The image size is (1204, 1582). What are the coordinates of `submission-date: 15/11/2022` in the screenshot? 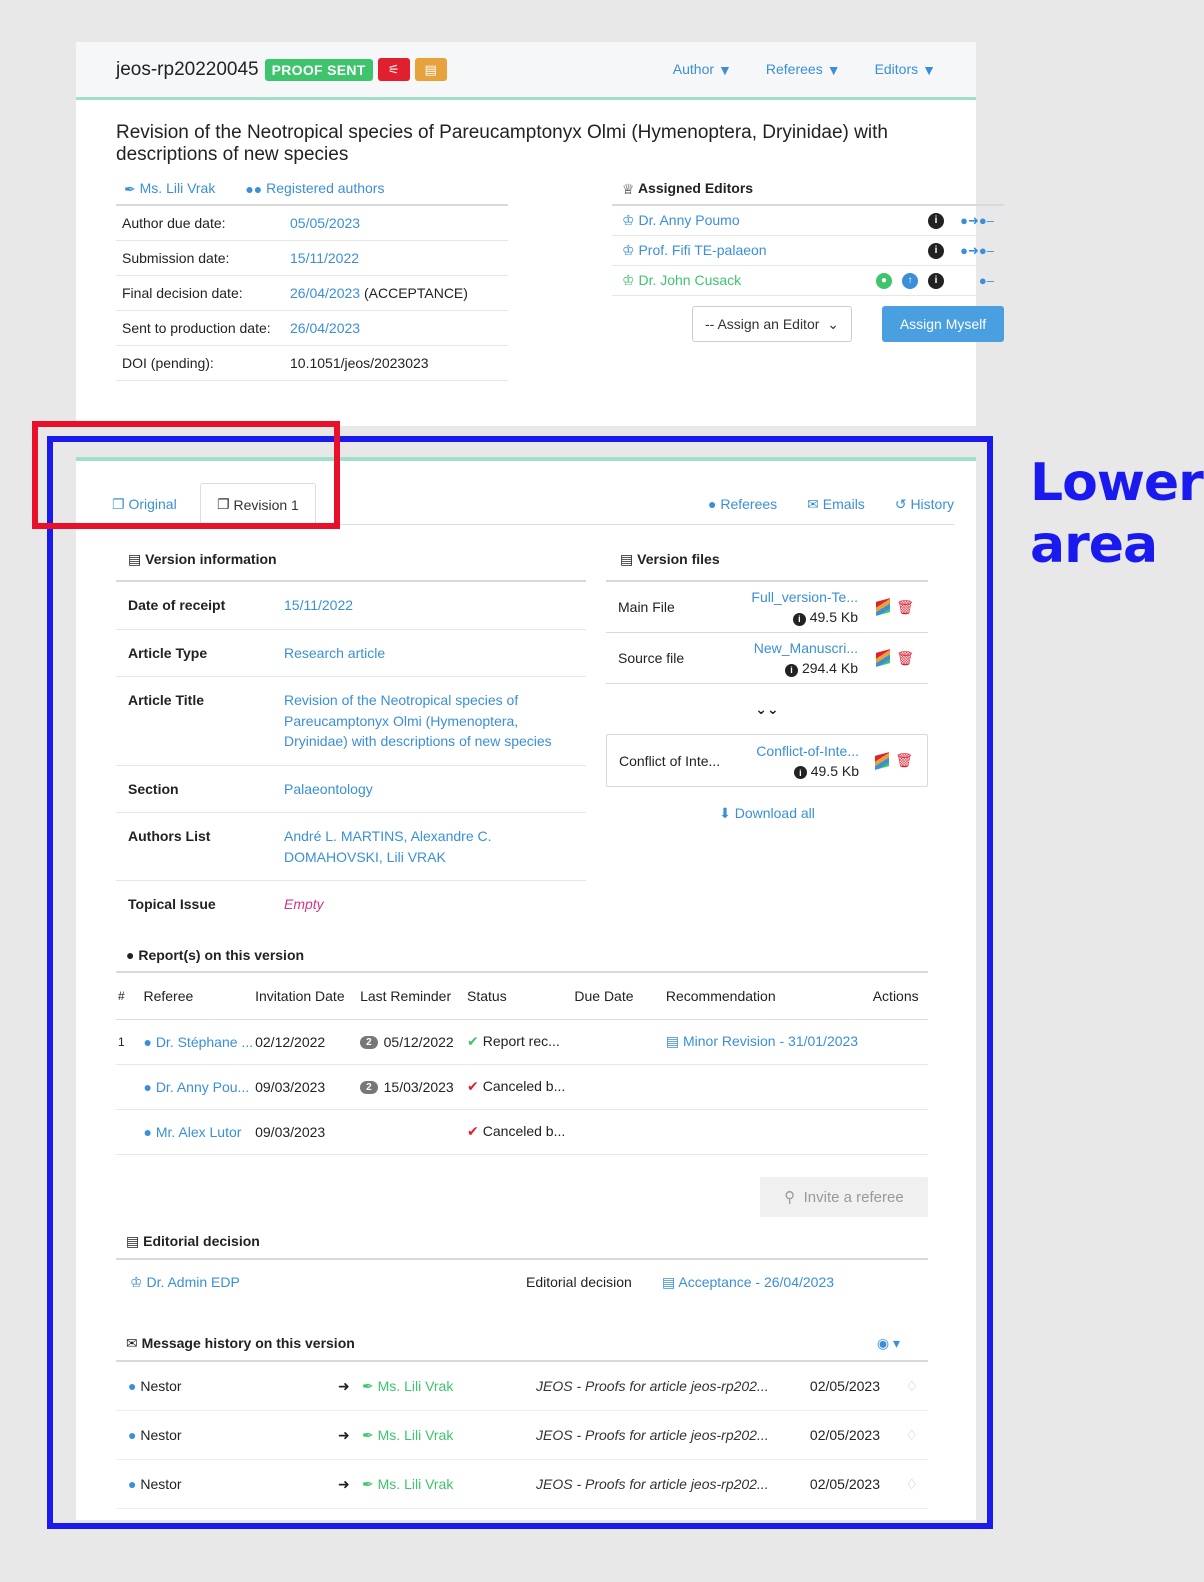 It's located at (324, 258).